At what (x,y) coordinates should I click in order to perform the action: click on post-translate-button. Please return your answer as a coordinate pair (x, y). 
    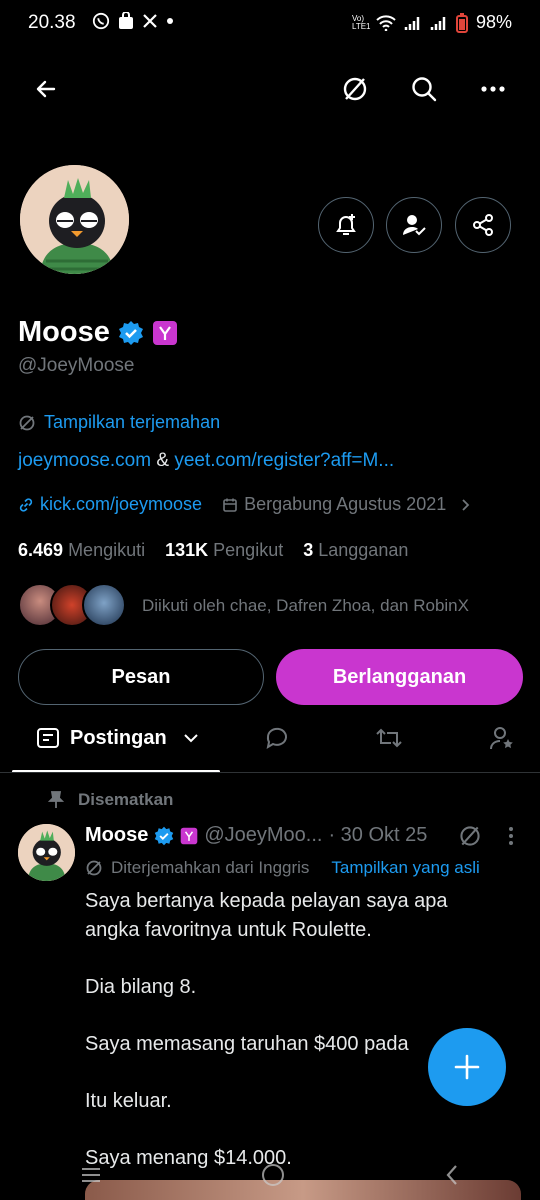
    Looking at the image, I should click on (470, 836).